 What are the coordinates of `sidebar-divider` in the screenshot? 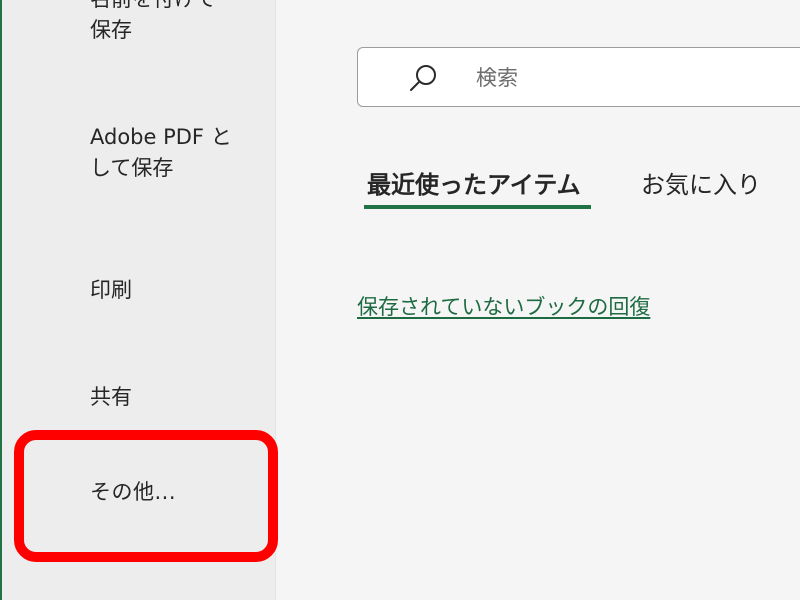 It's located at (275, 300).